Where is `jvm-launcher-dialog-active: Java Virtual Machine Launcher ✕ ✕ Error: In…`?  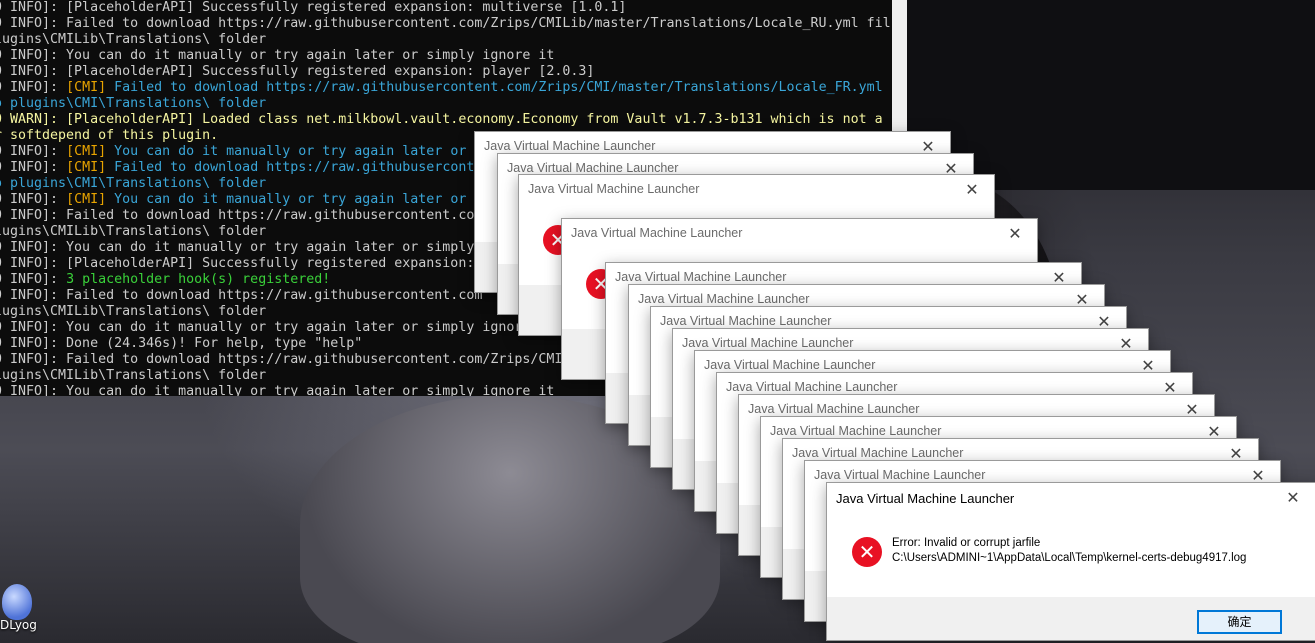 jvm-launcher-dialog-active: Java Virtual Machine Launcher ✕ ✕ Error: In… is located at coordinates (1070, 561).